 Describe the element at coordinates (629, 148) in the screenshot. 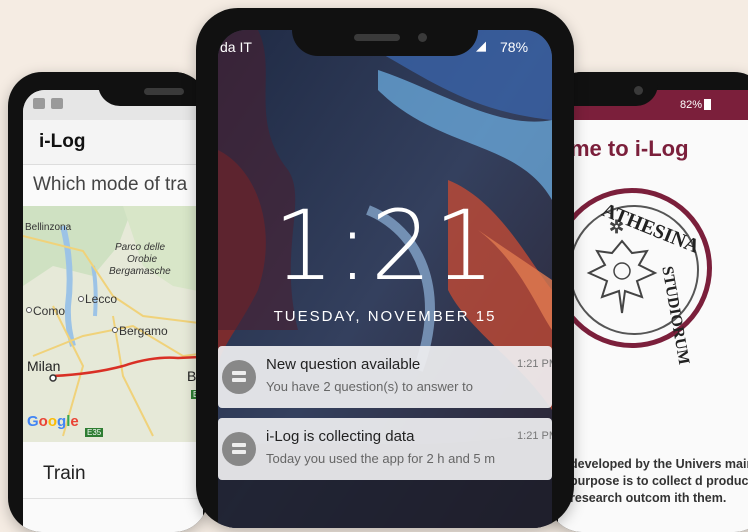

I see `welcome-title: me to i-Log` at that location.